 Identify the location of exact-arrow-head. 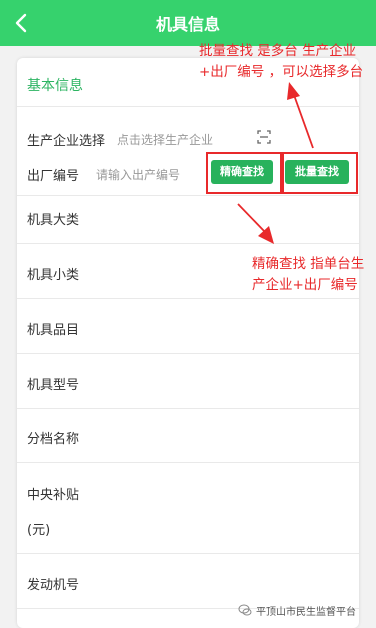
(266, 235).